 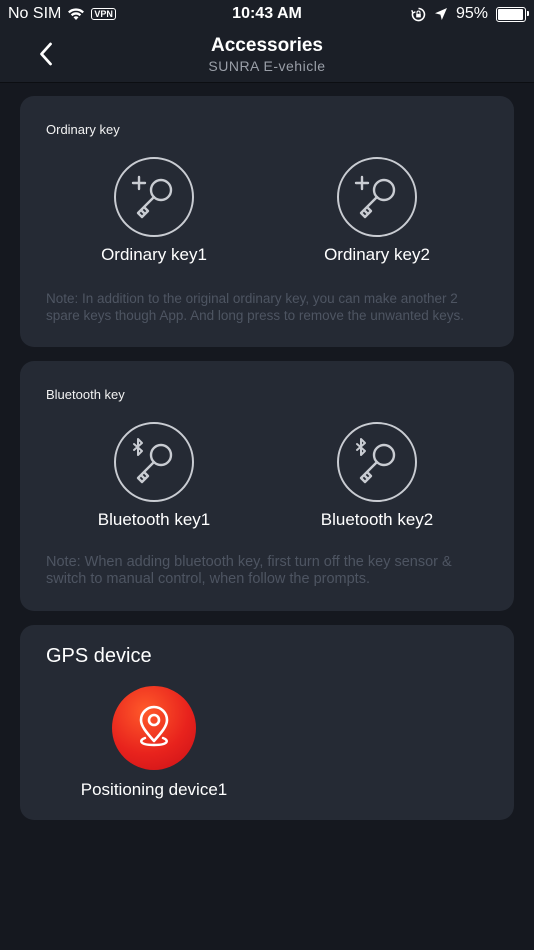 What do you see at coordinates (154, 728) in the screenshot?
I see `location-pin-icon` at bounding box center [154, 728].